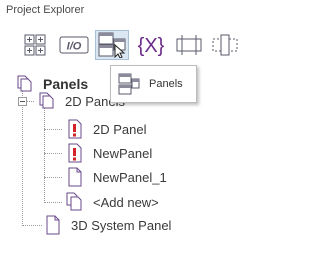 This screenshot has width=320, height=257. I want to click on tree-item-newpanel-1: NewPanel_1, so click(115, 177).